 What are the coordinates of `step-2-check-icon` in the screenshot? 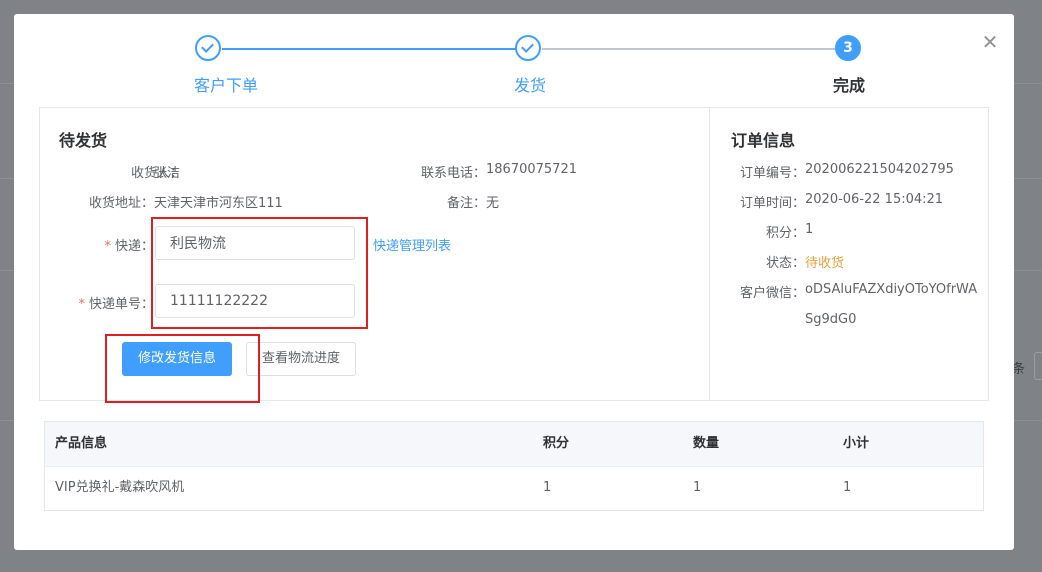 It's located at (528, 48).